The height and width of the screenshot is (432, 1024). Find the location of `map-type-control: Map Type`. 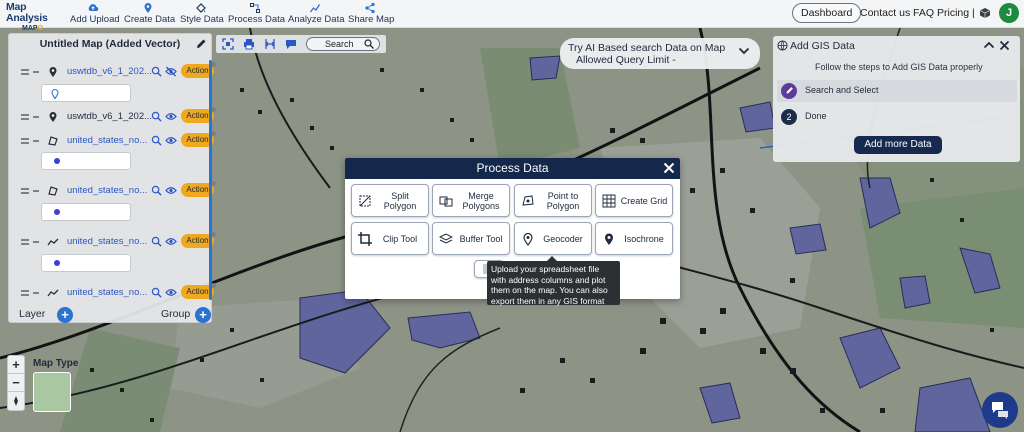

map-type-control: Map Type is located at coordinates (55, 385).